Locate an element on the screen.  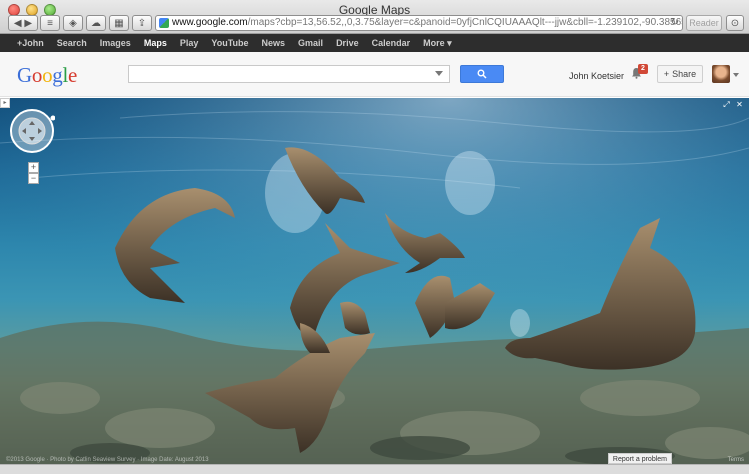
view-controls: ⤢ ✕ is located at coordinates (733, 104).